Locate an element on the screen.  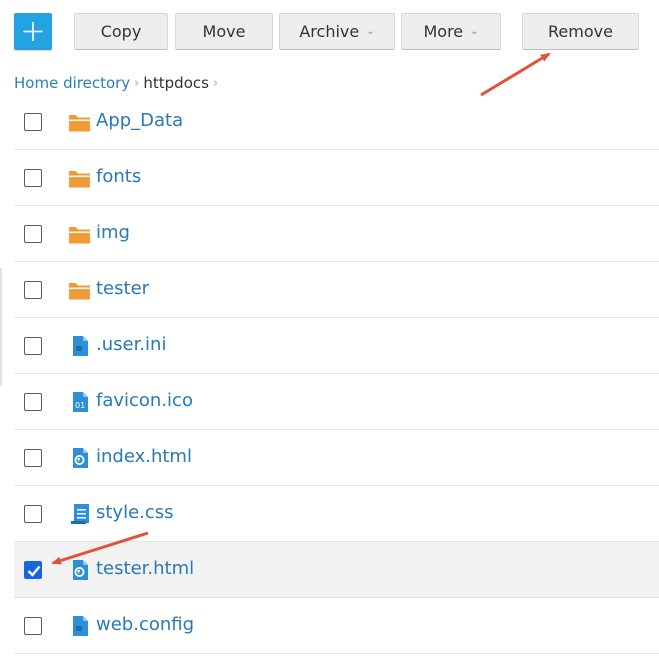
file-name-link: style.css is located at coordinates (135, 512).